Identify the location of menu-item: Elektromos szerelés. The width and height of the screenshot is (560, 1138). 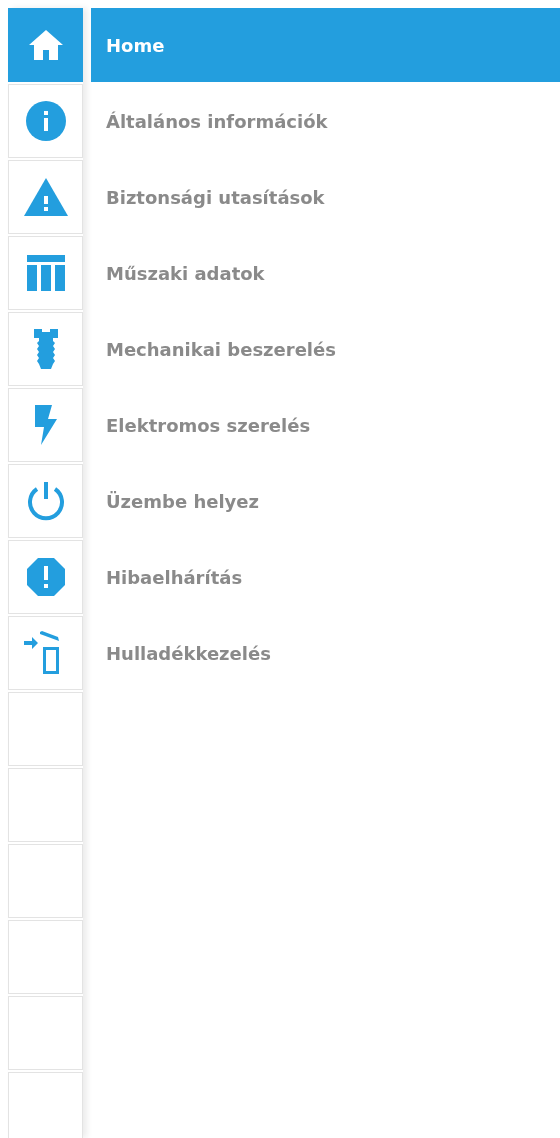
(325, 425).